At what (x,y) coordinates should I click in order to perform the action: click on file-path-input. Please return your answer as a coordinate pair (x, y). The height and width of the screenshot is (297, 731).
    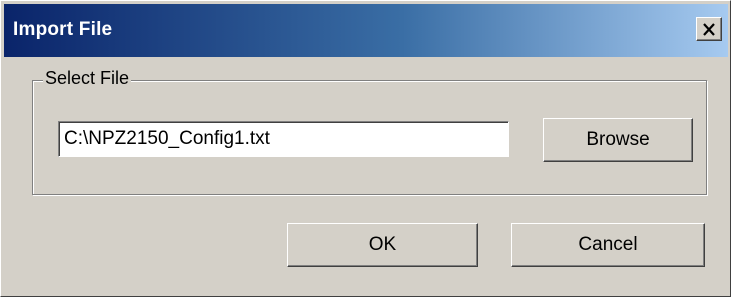
    Looking at the image, I should click on (283, 139).